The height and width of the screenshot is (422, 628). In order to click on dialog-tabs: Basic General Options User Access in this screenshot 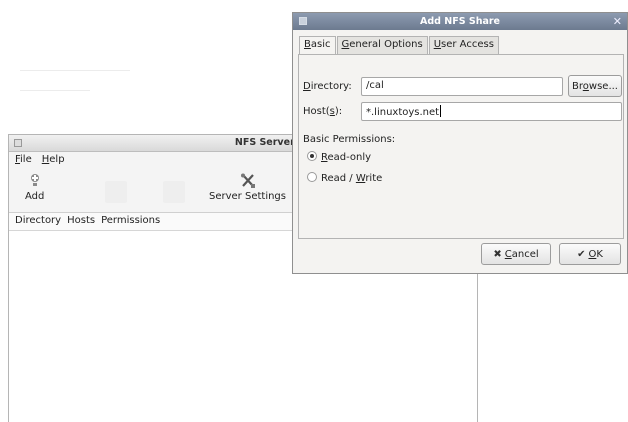, I will do `click(399, 45)`.